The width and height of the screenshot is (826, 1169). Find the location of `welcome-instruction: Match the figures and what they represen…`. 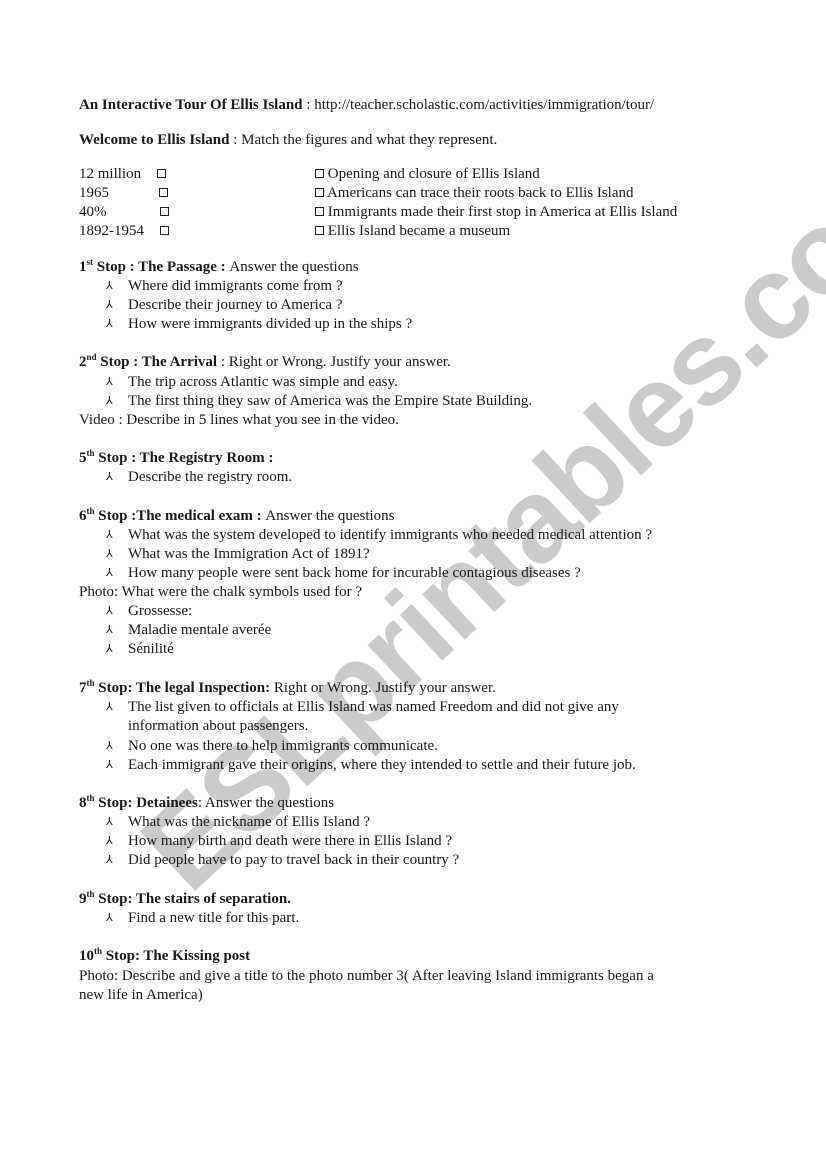

welcome-instruction: Match the figures and what they represen… is located at coordinates (369, 140).